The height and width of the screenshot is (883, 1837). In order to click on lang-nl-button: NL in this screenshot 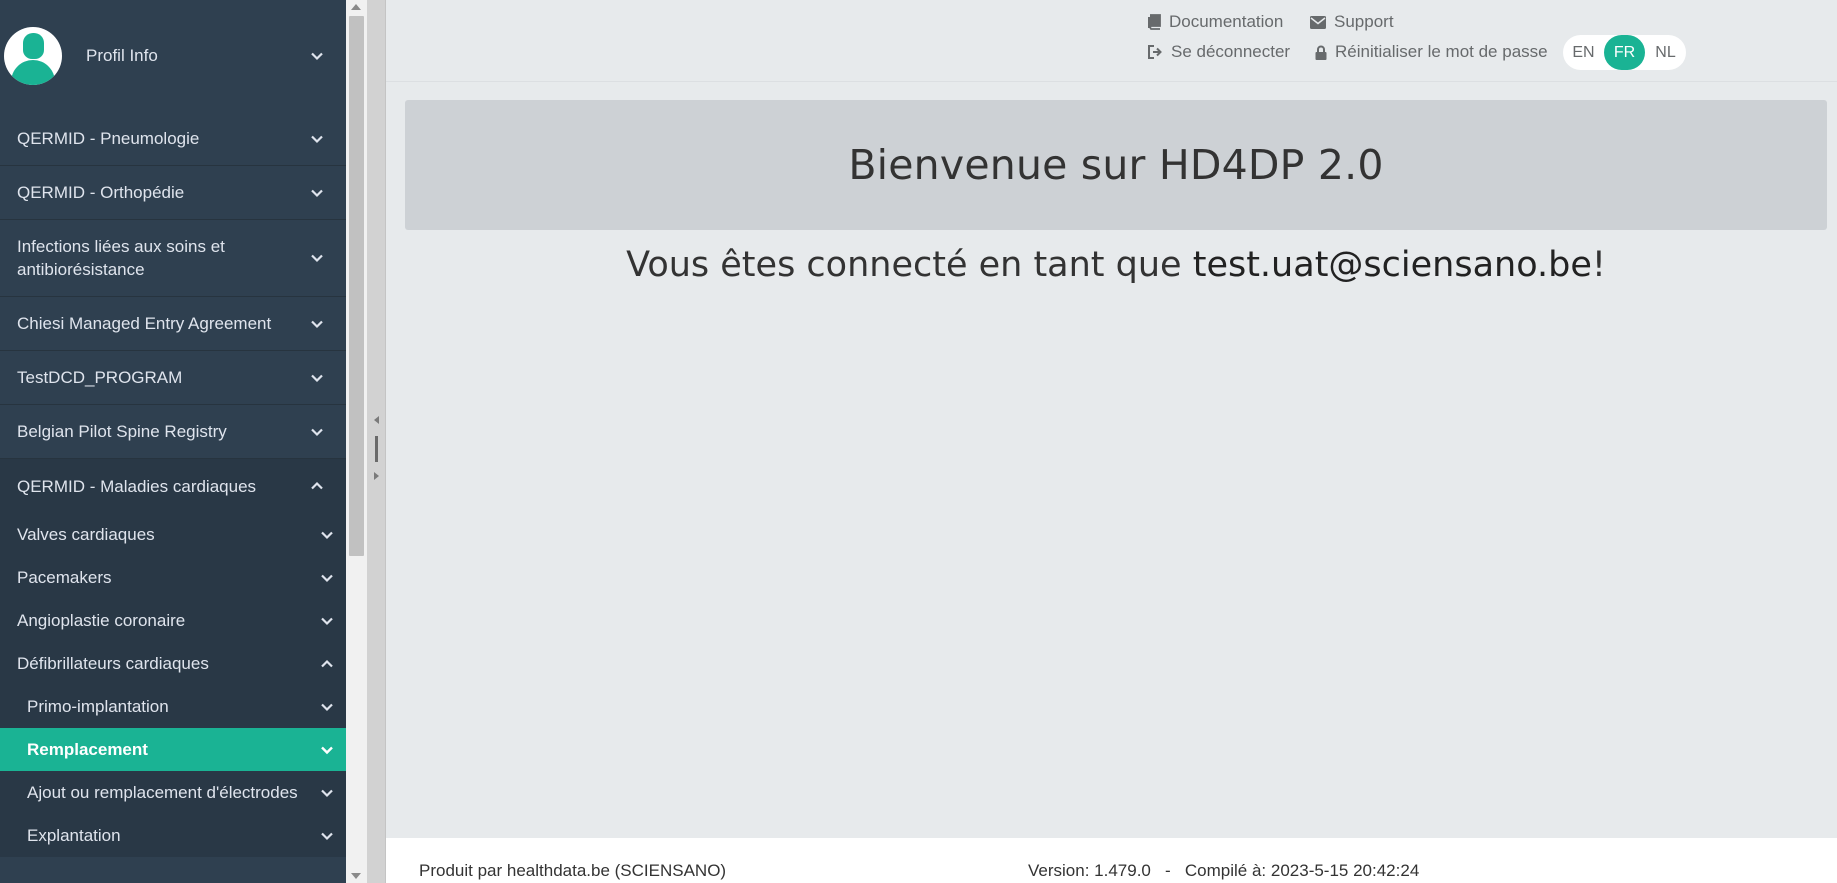, I will do `click(1665, 52)`.